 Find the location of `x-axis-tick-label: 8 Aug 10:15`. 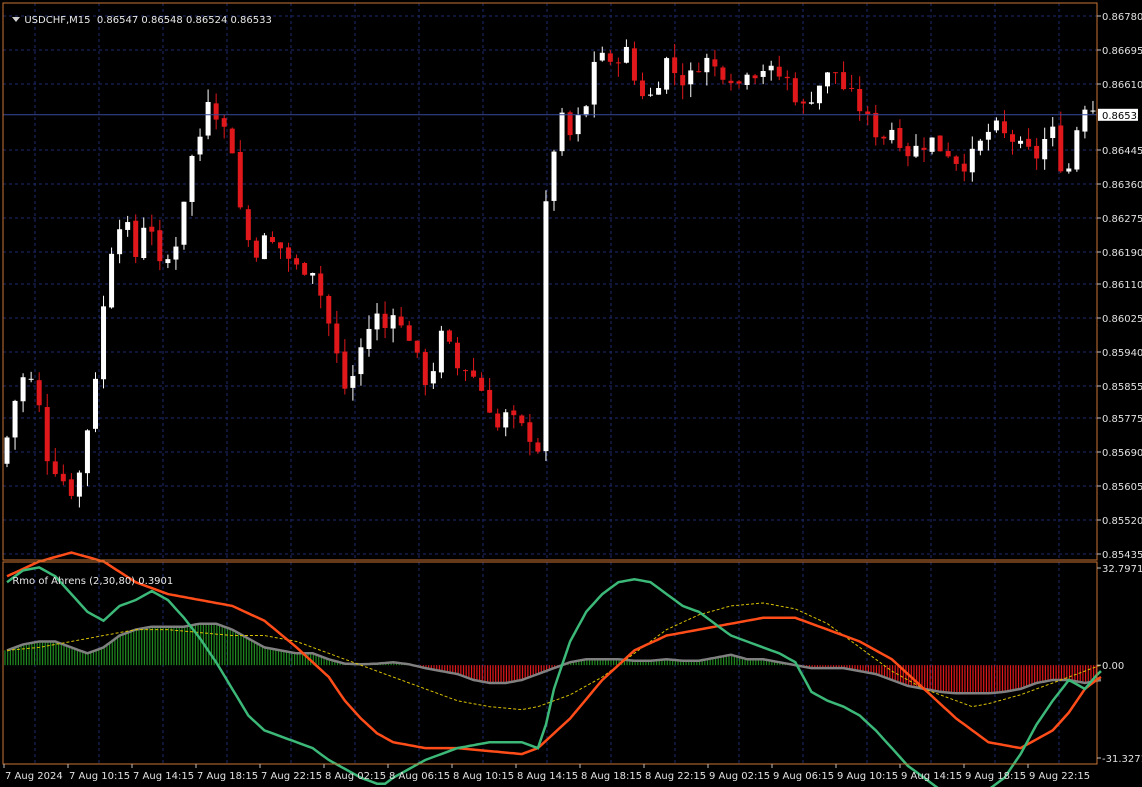

x-axis-tick-label: 8 Aug 10:15 is located at coordinates (483, 776).